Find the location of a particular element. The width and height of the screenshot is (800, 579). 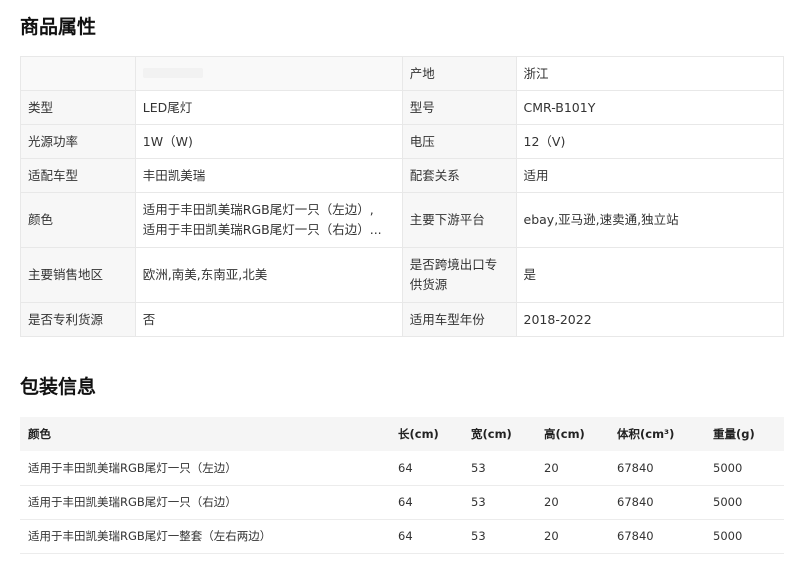

attr-key-line: 供货源 is located at coordinates (428, 284).